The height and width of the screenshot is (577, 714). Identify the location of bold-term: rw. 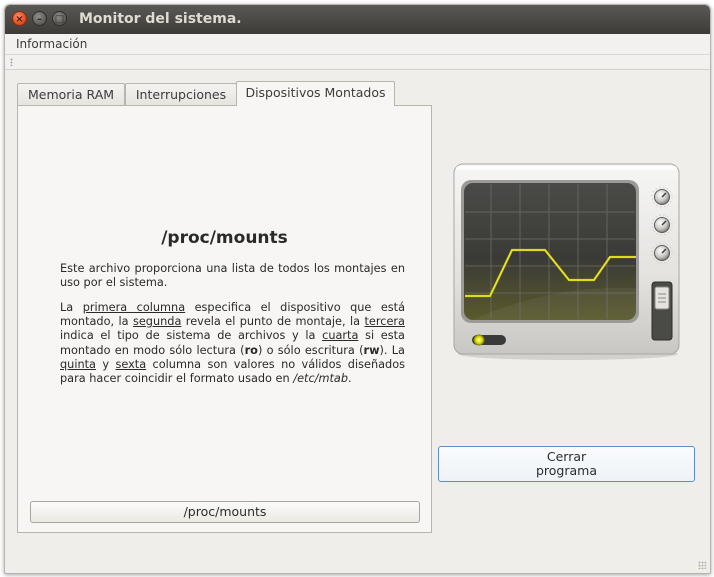
(371, 350).